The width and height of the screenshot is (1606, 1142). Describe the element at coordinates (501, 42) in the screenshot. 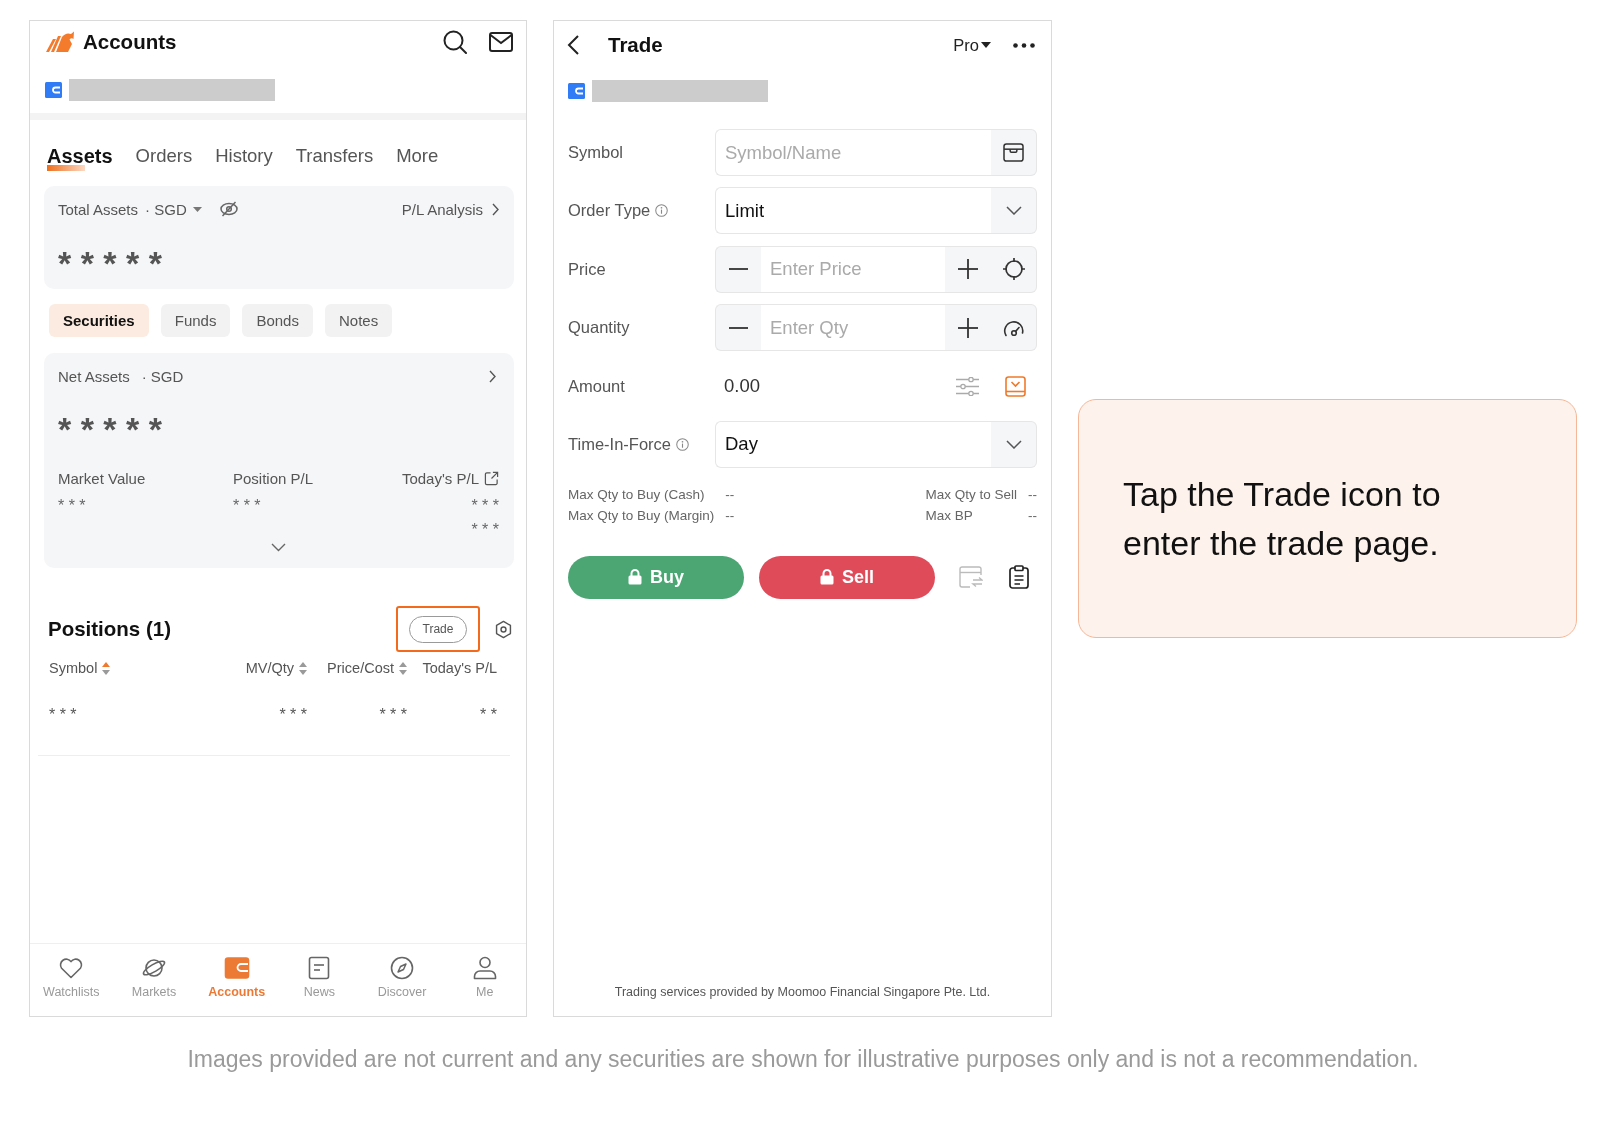

I see `mail-icon` at that location.